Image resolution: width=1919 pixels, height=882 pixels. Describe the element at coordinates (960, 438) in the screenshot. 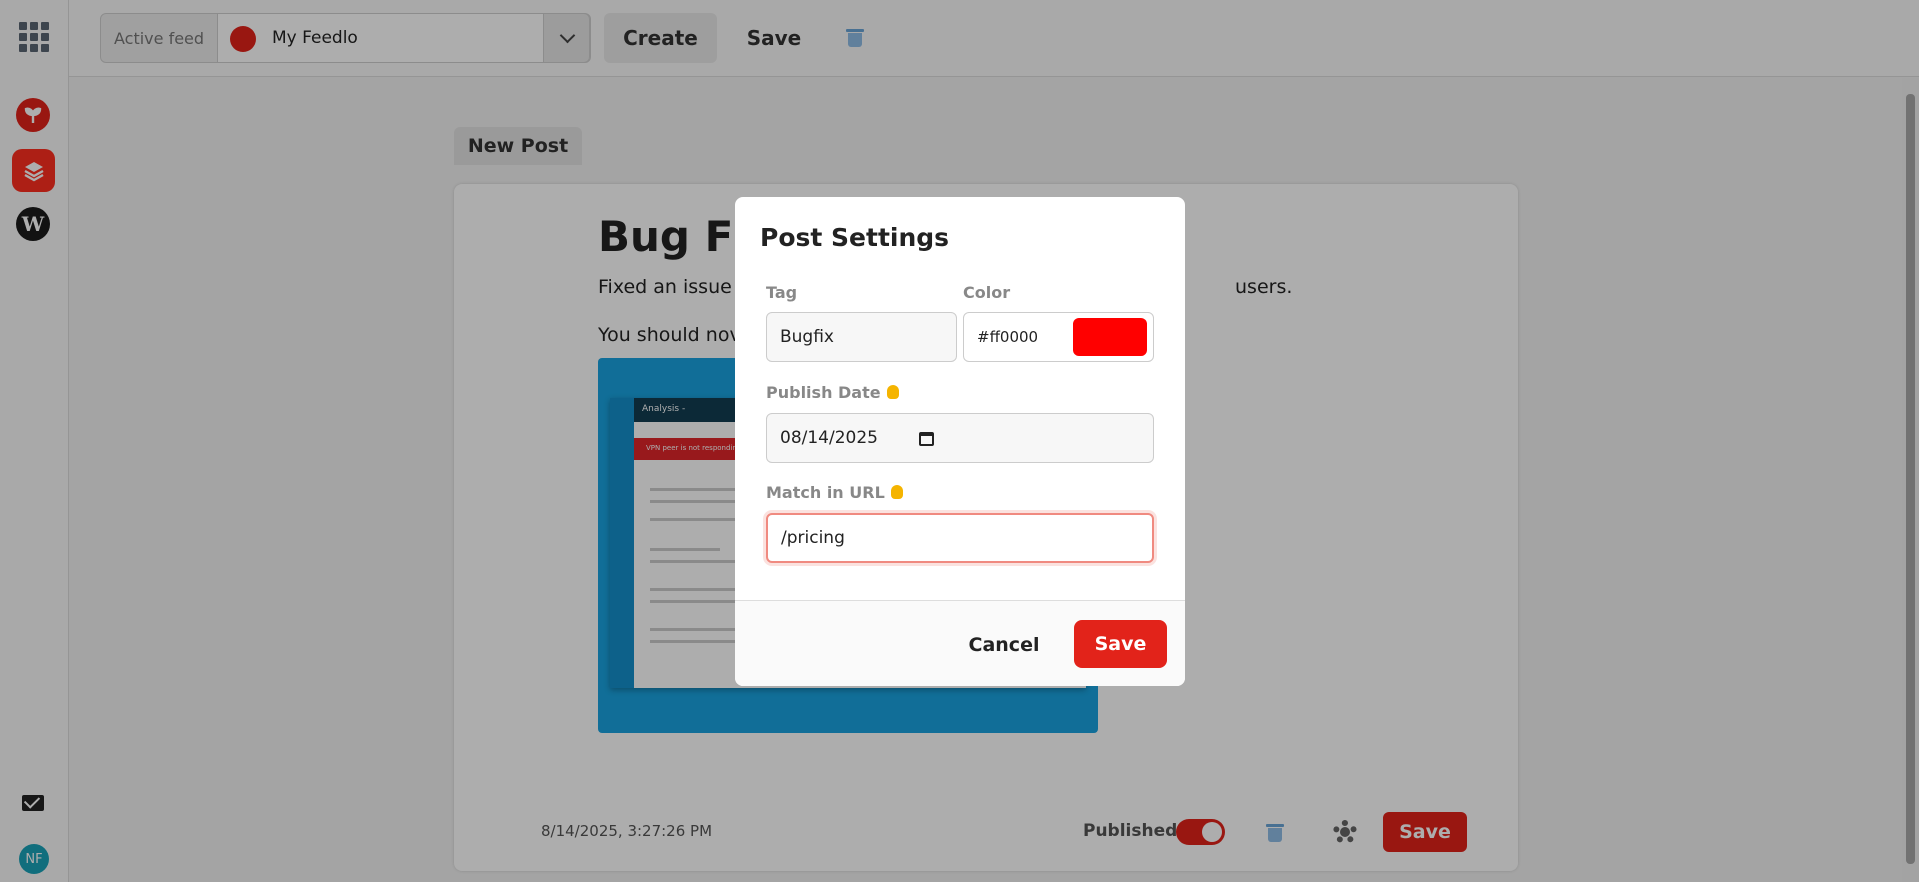

I see `publish-date-input: 08/14/2025` at that location.